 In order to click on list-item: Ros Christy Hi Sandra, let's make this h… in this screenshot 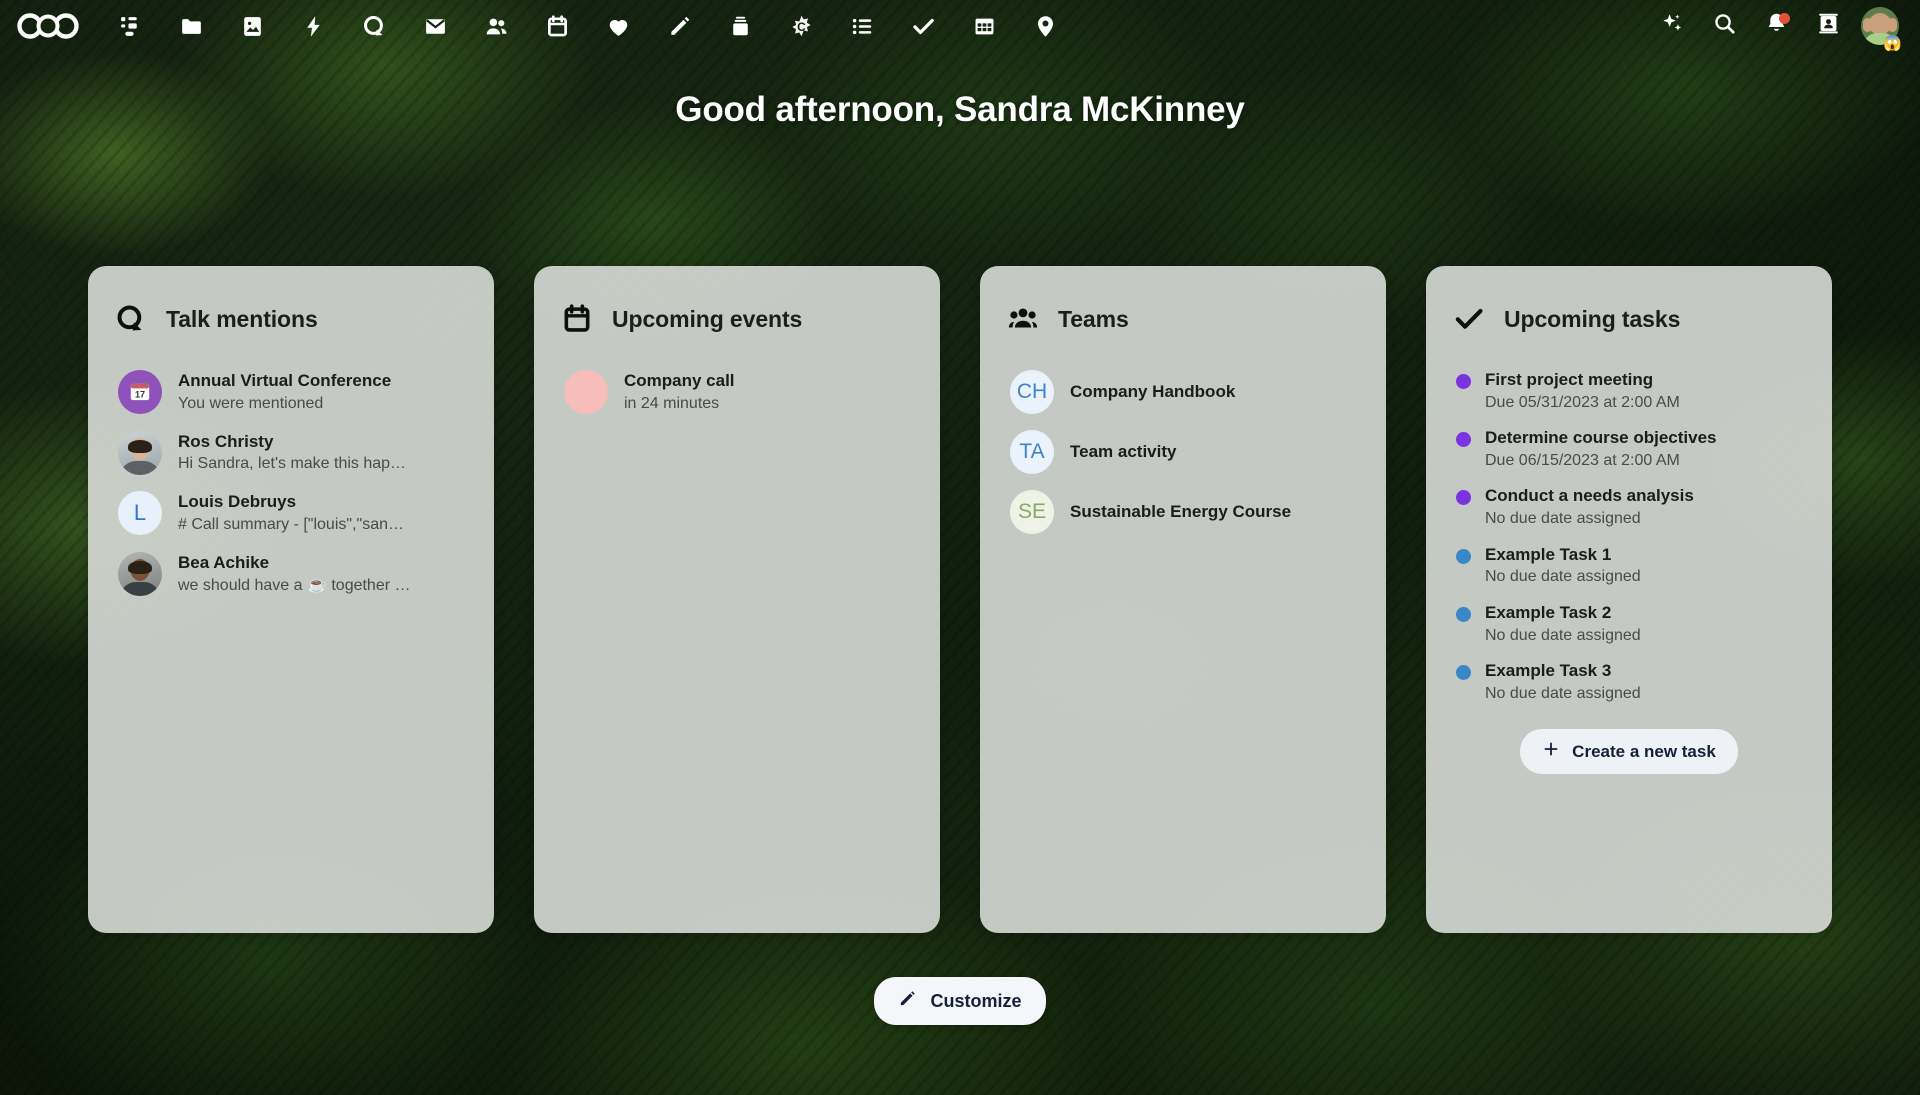, I will do `click(291, 453)`.